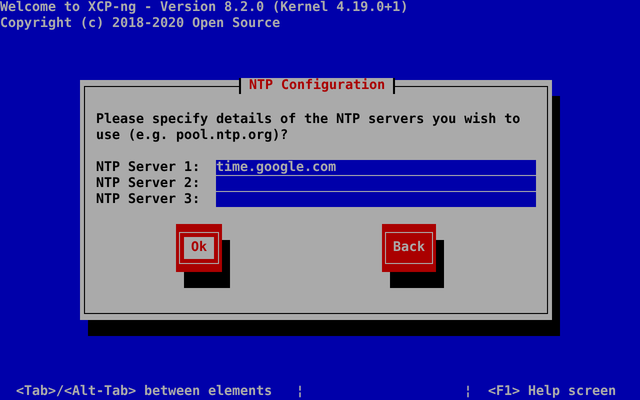 The width and height of the screenshot is (640, 400). Describe the element at coordinates (205, 8) in the screenshot. I see `header-text: Welcome to XCP-ng - Version 8.2.0 (Kernel 4.19.0+1)` at that location.